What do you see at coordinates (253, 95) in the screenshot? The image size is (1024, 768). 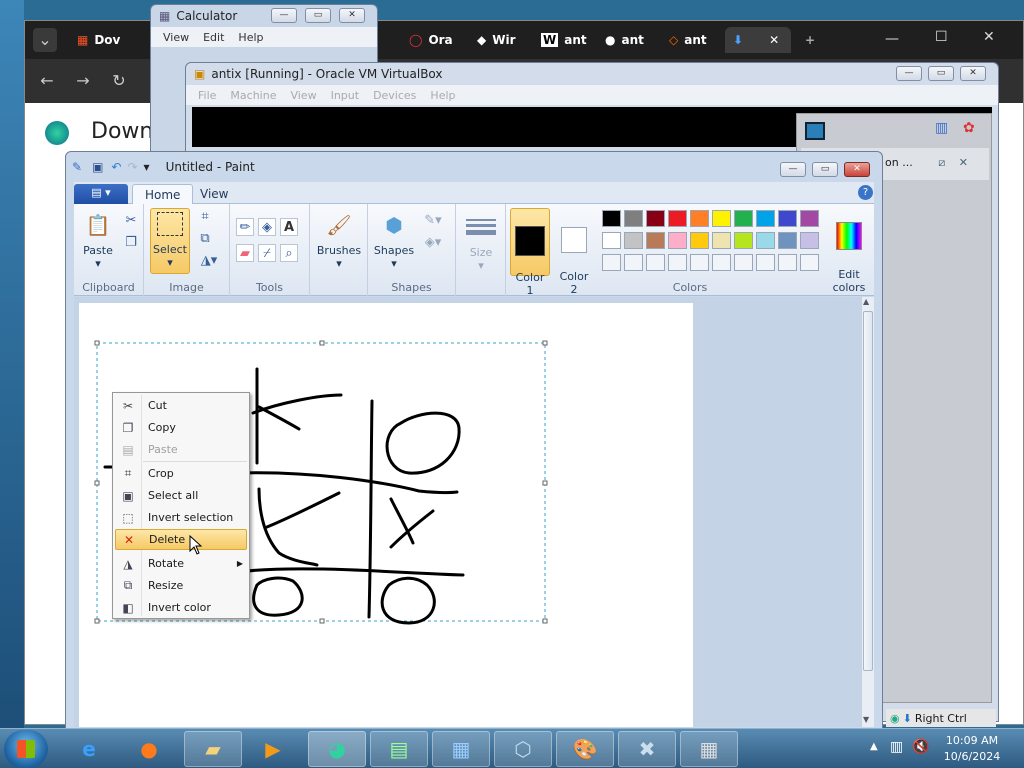 I see `vbox-menu-machine: Machine` at bounding box center [253, 95].